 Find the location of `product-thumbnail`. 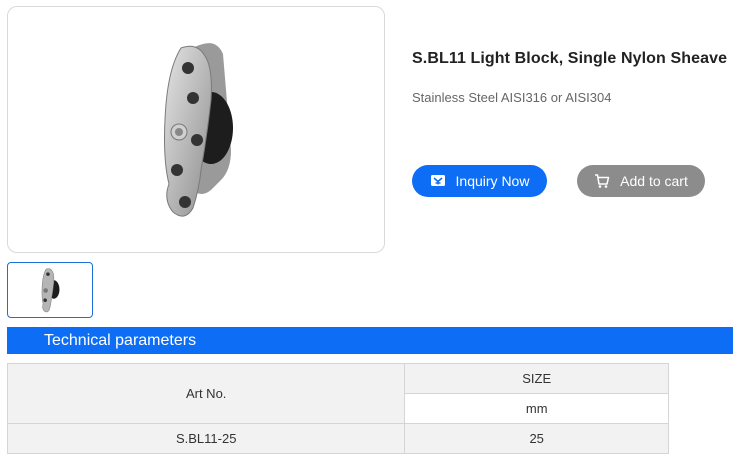

product-thumbnail is located at coordinates (50, 290).